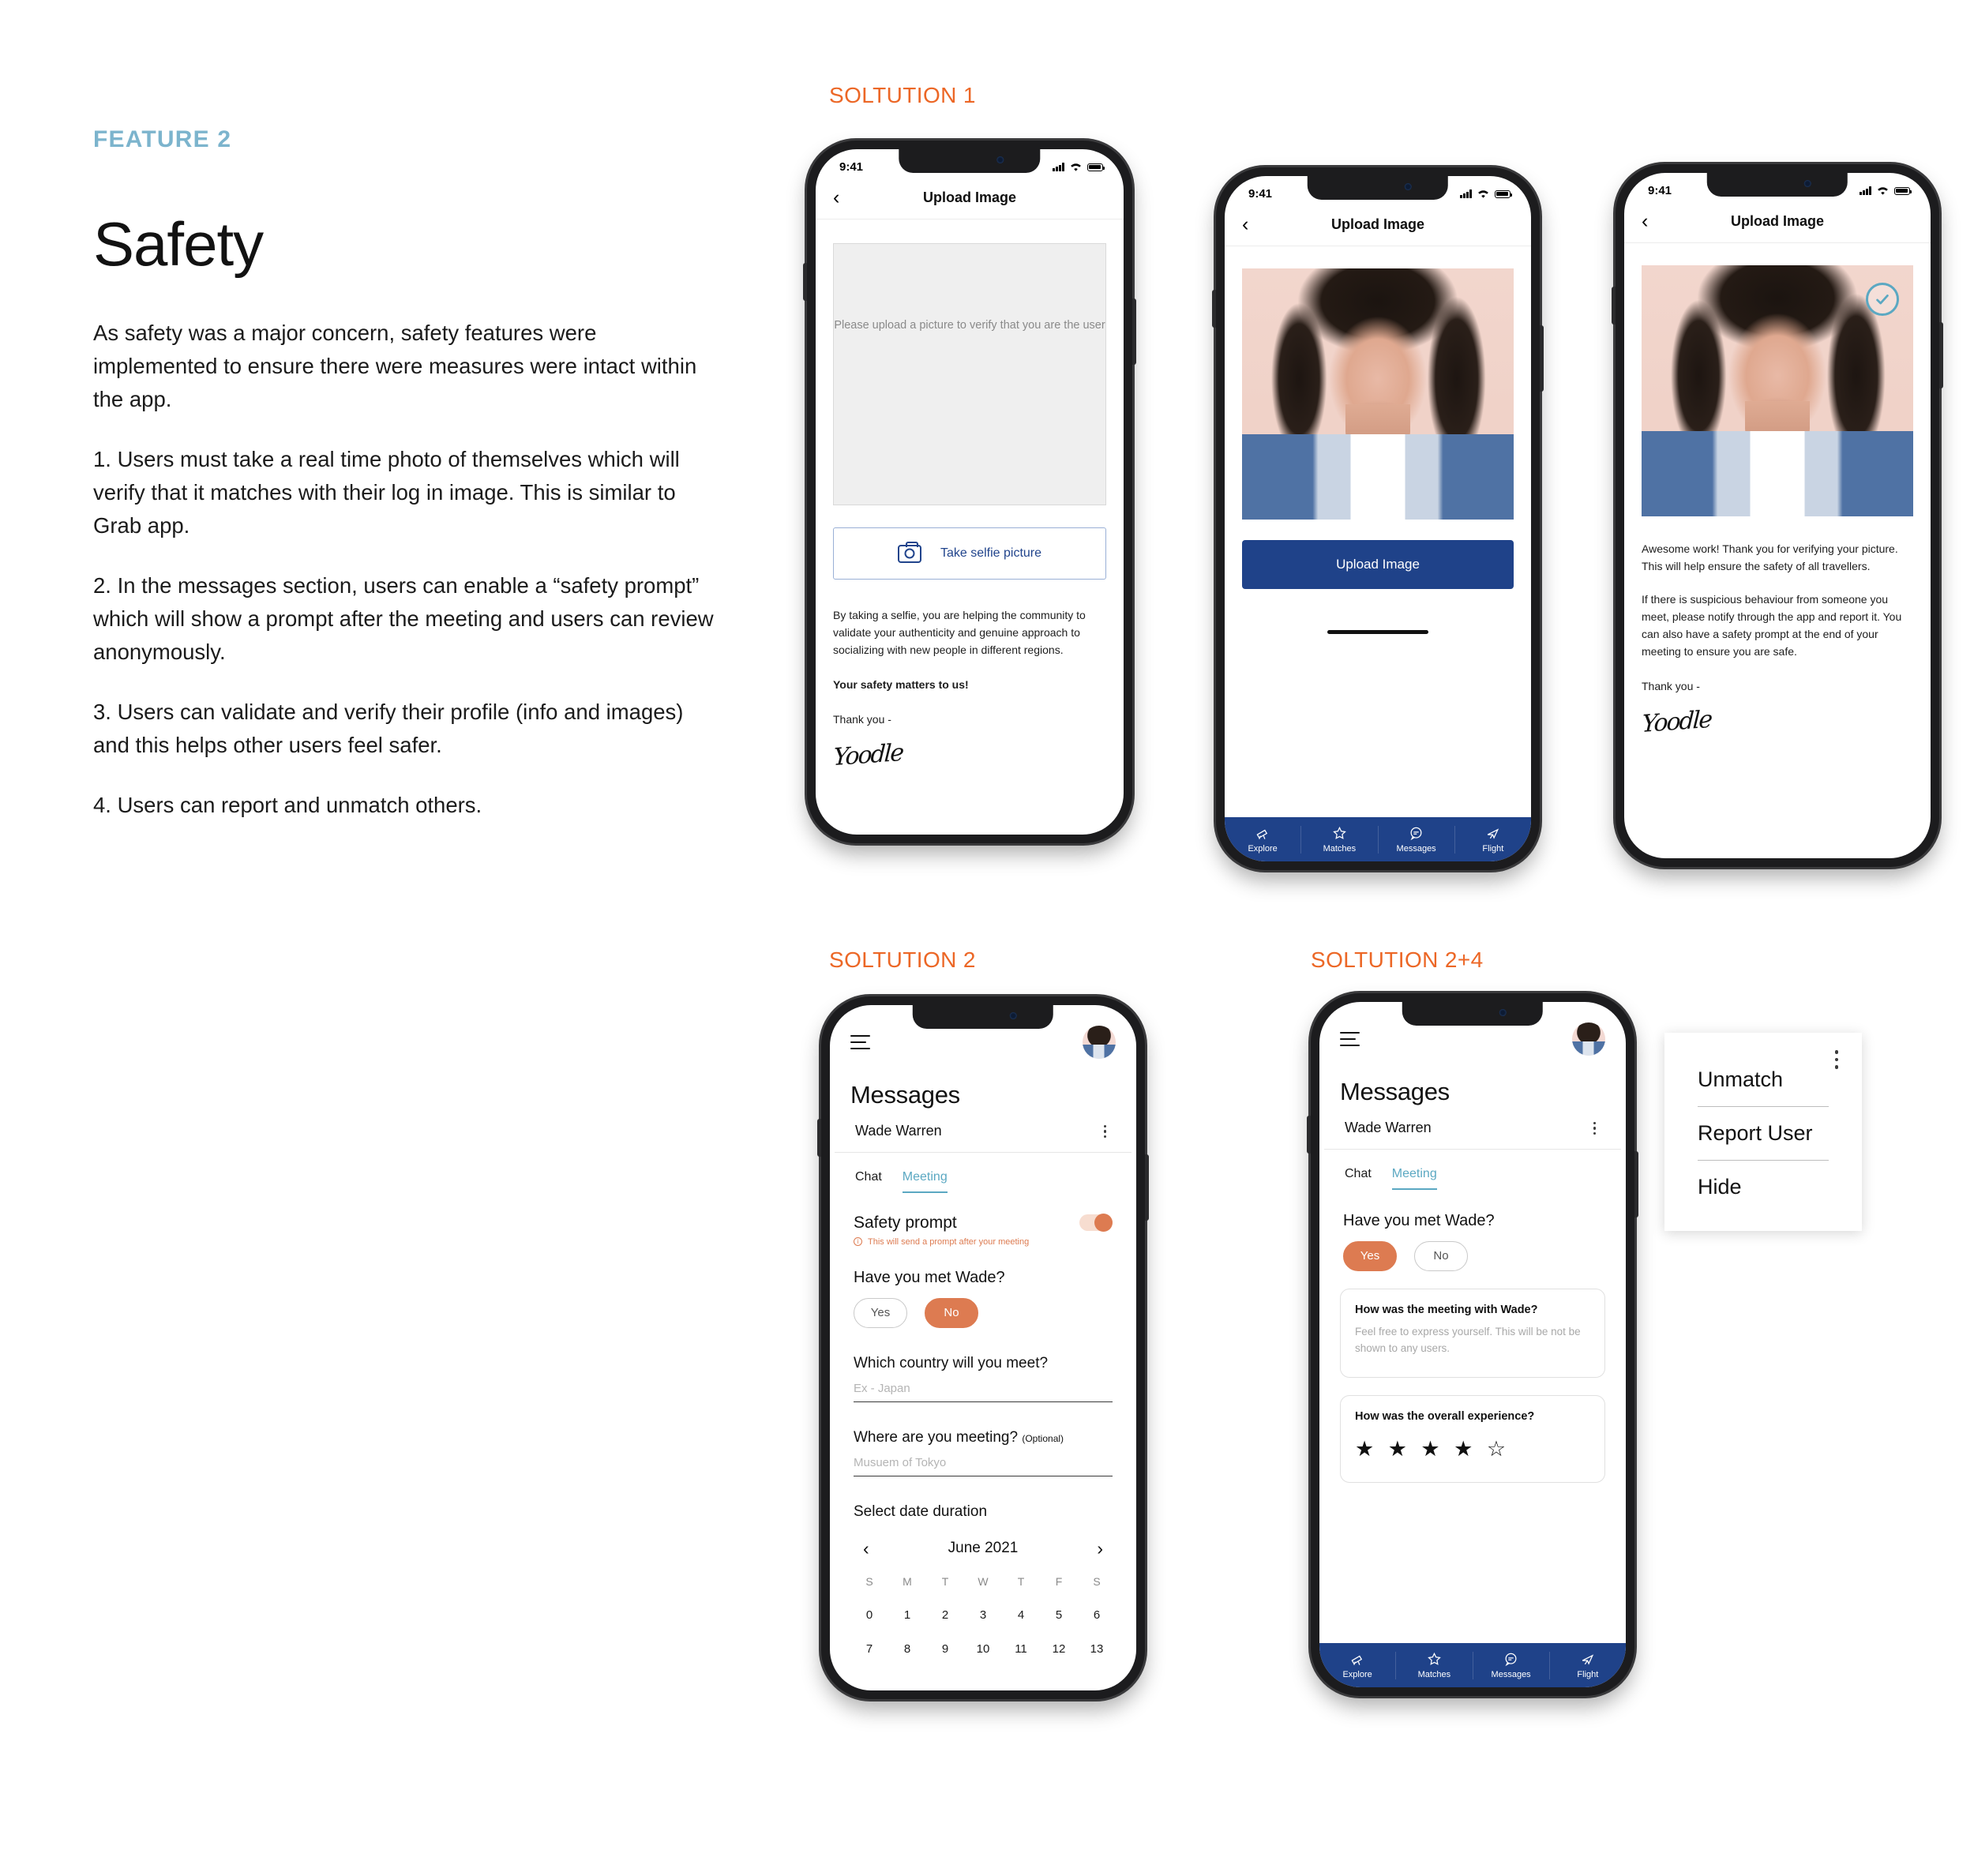 The image size is (1974, 1876). I want to click on dow-mon: M, so click(907, 1581).